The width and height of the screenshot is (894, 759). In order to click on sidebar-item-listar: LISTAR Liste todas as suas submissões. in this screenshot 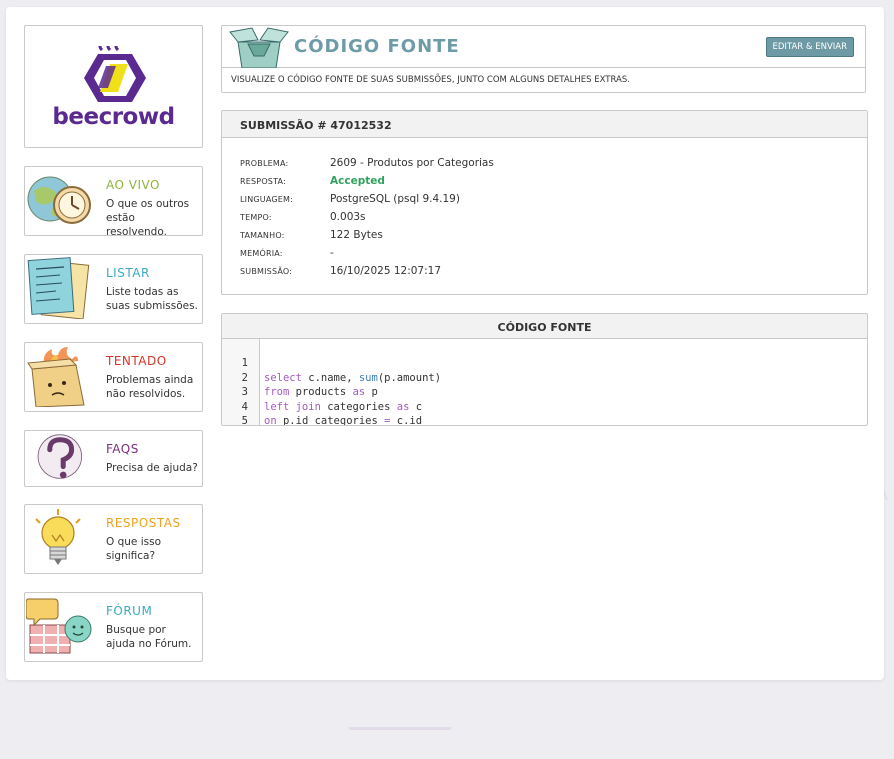, I will do `click(113, 289)`.